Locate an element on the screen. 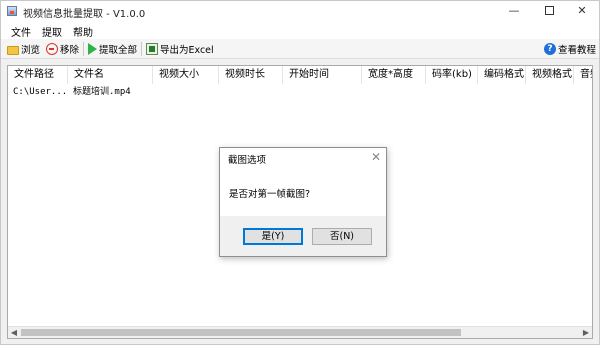 This screenshot has width=600, height=345. tutorial-label: 查看教程 is located at coordinates (577, 50).